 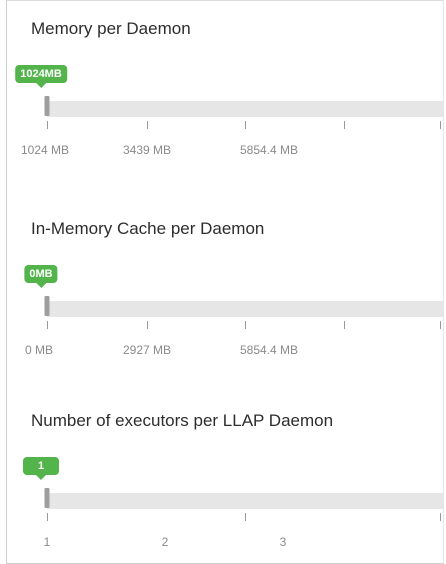 What do you see at coordinates (111, 28) in the screenshot?
I see `memory-per-daemon-title: Memory per Daemon` at bounding box center [111, 28].